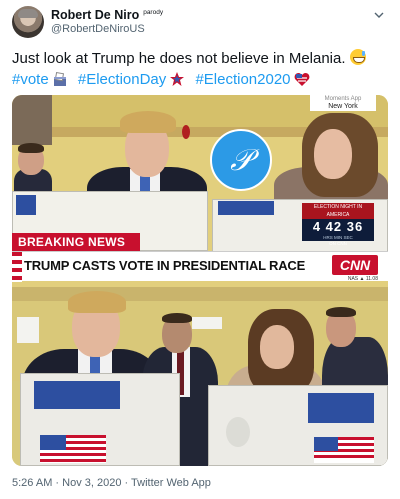  What do you see at coordinates (153, 12) in the screenshot?
I see `parody-label: parody` at bounding box center [153, 12].